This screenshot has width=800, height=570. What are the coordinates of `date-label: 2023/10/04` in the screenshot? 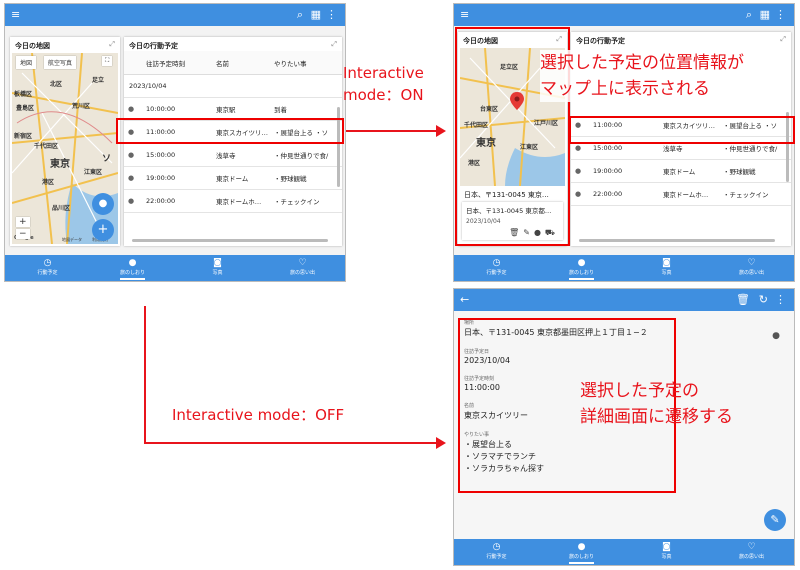 It's located at (148, 86).